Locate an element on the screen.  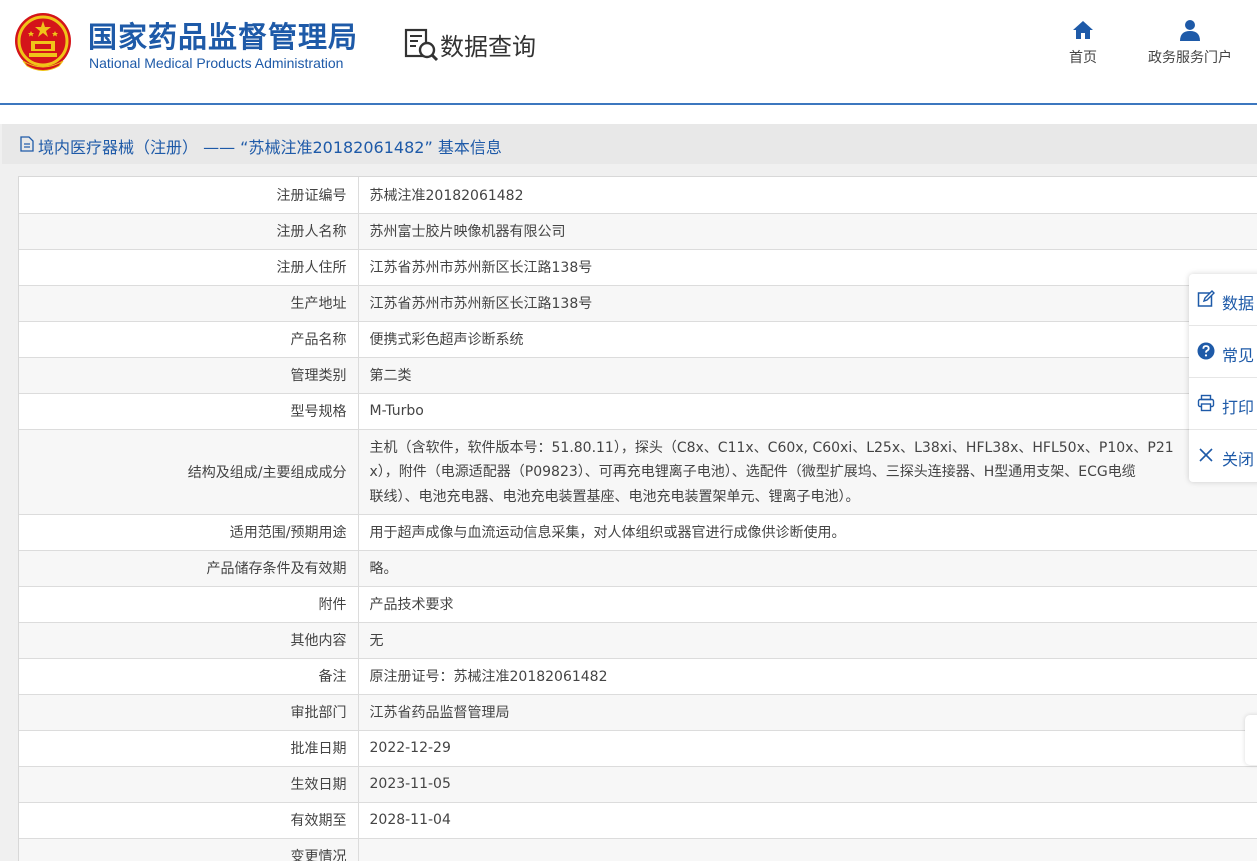
row-label: 生产地址 is located at coordinates (189, 303).